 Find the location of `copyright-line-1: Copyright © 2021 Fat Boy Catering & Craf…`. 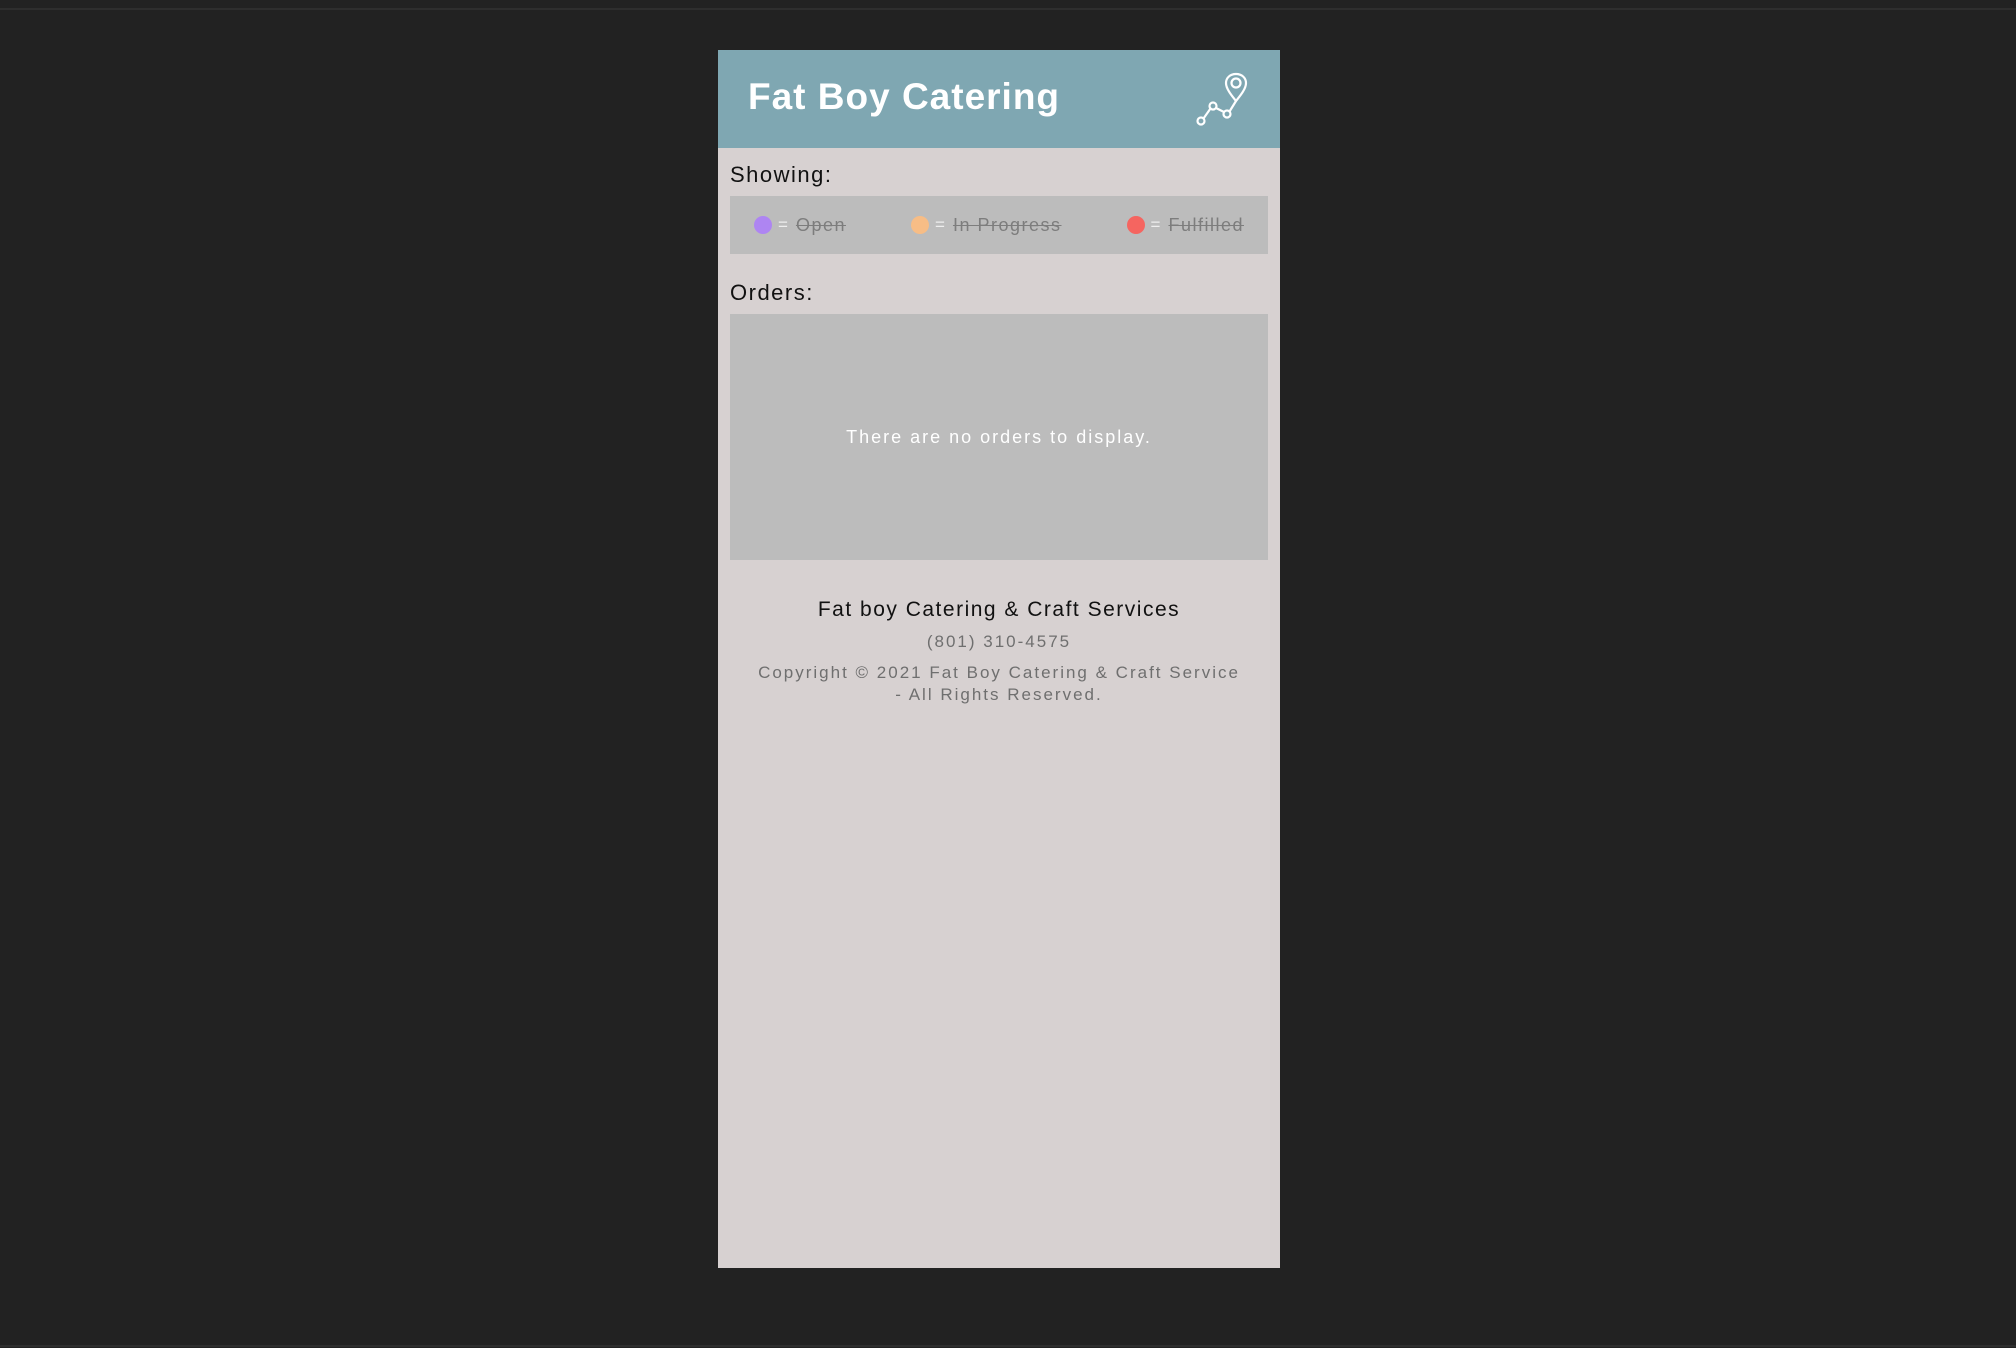

copyright-line-1: Copyright © 2021 Fat Boy Catering & Craf… is located at coordinates (999, 672).